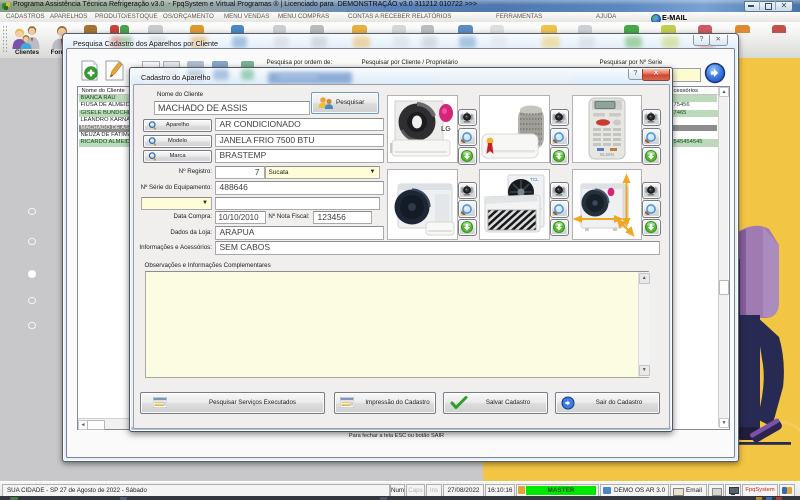  Describe the element at coordinates (534, 179) in the screenshot. I see `svg-text: TCL` at that location.